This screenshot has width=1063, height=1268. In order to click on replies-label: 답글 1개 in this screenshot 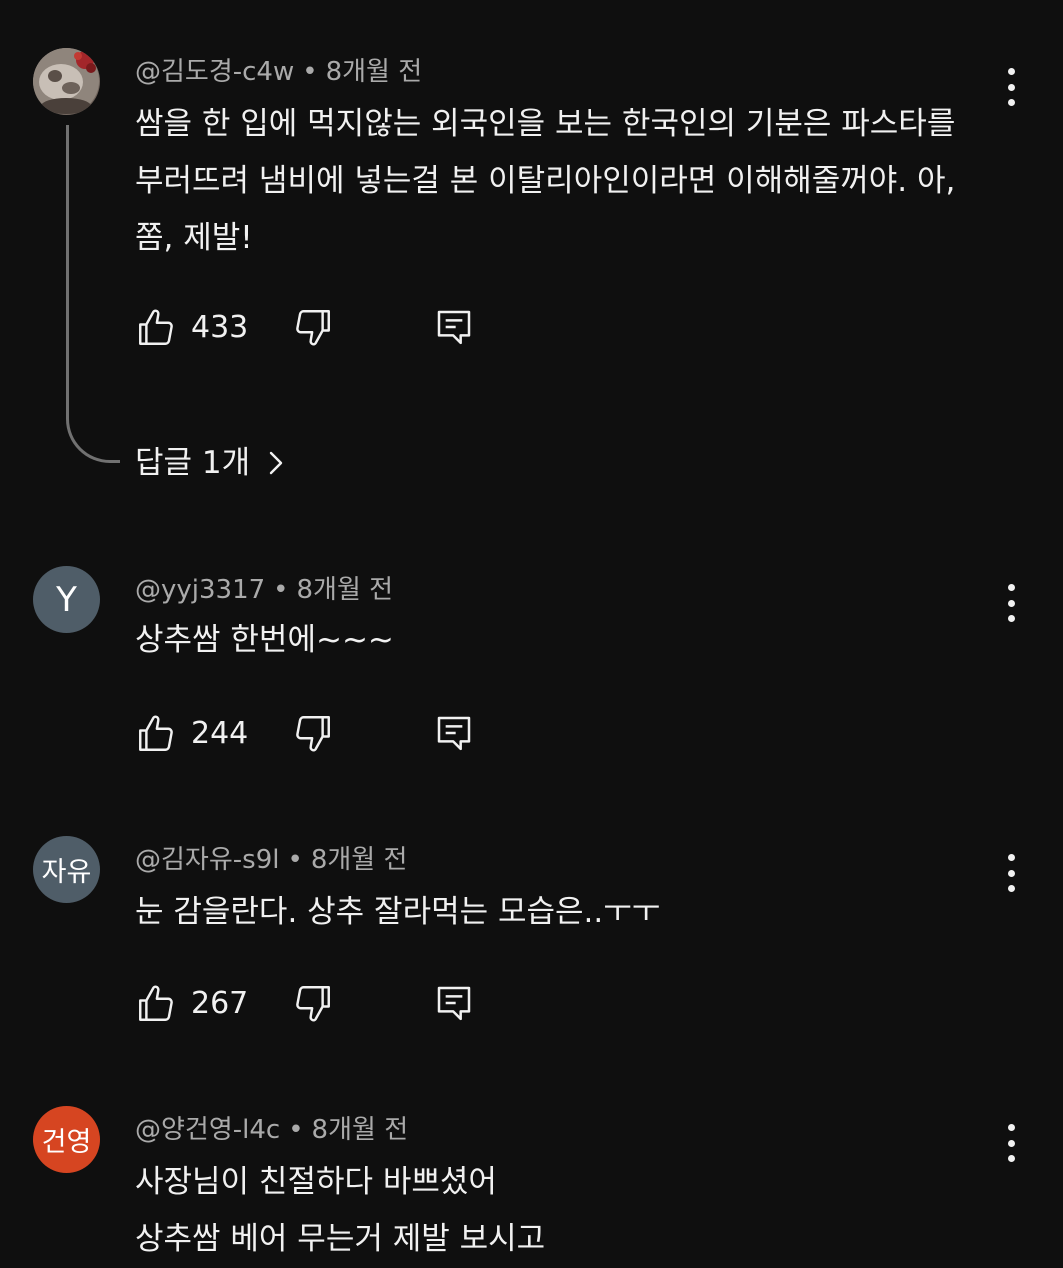, I will do `click(193, 463)`.